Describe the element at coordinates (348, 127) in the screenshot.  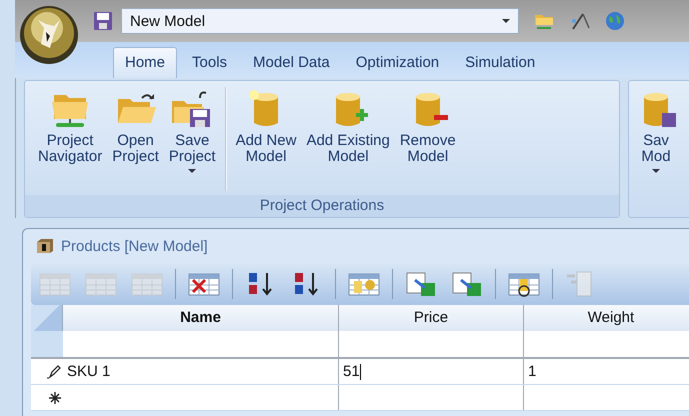
I see `ribbon-button: Add Existing Model` at that location.